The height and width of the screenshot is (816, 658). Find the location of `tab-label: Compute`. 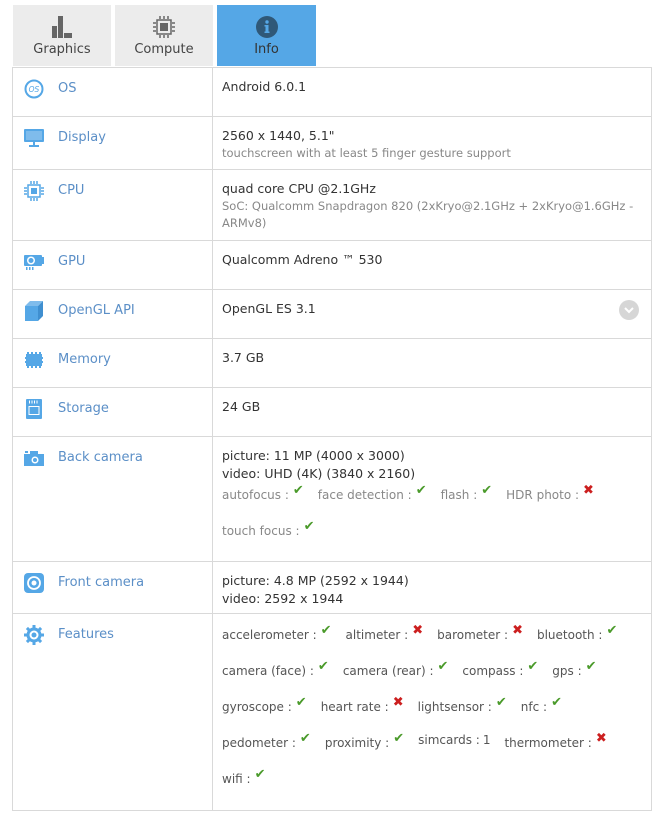

tab-label: Compute is located at coordinates (164, 49).